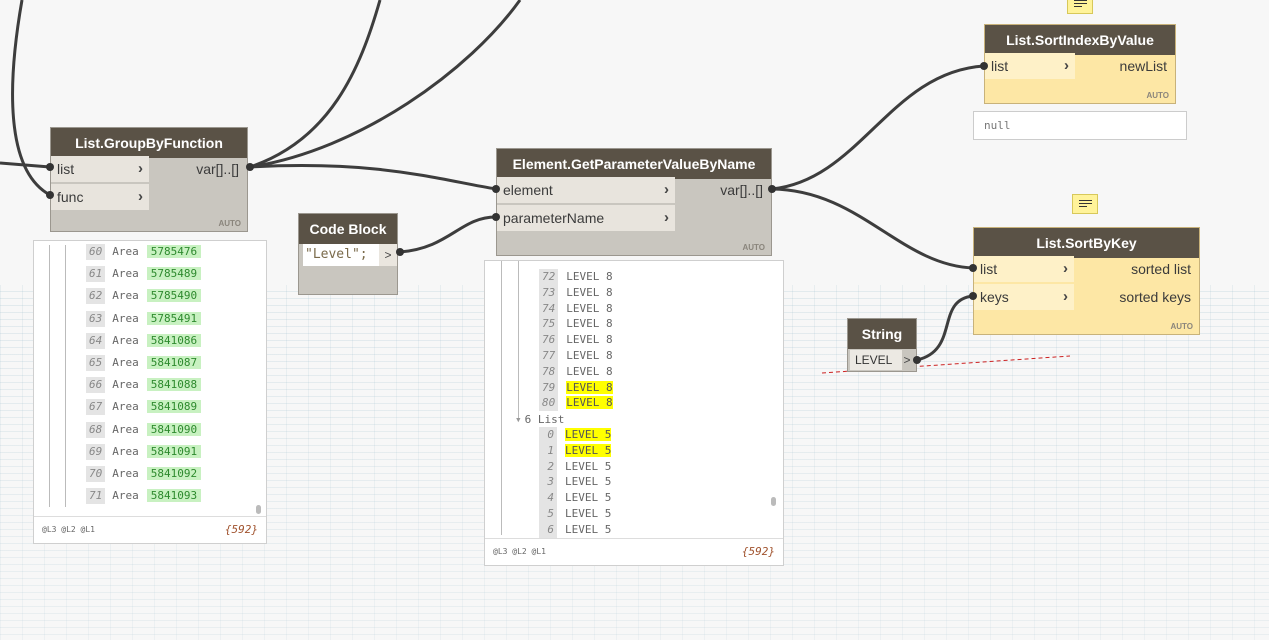 This screenshot has width=1269, height=640. What do you see at coordinates (96, 274) in the screenshot?
I see `item-index: 61` at bounding box center [96, 274].